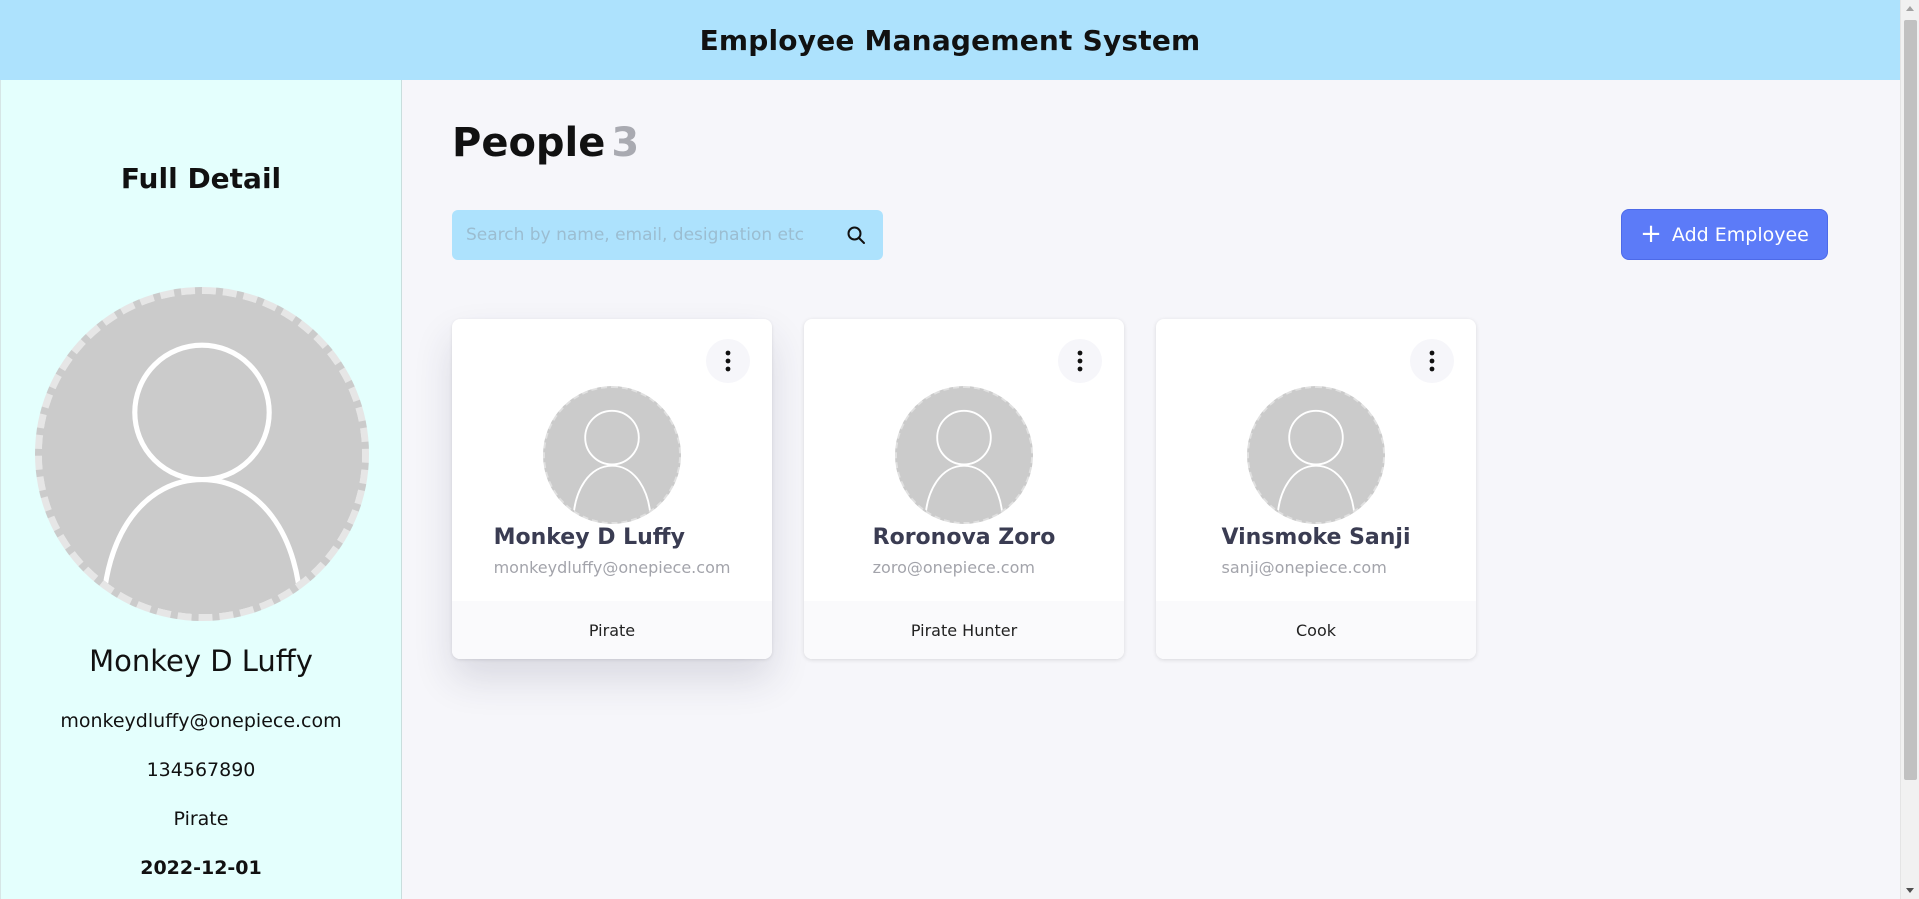 The image size is (1919, 899). Describe the element at coordinates (201, 661) in the screenshot. I see `detail-name: Monkey D Luffy` at that location.